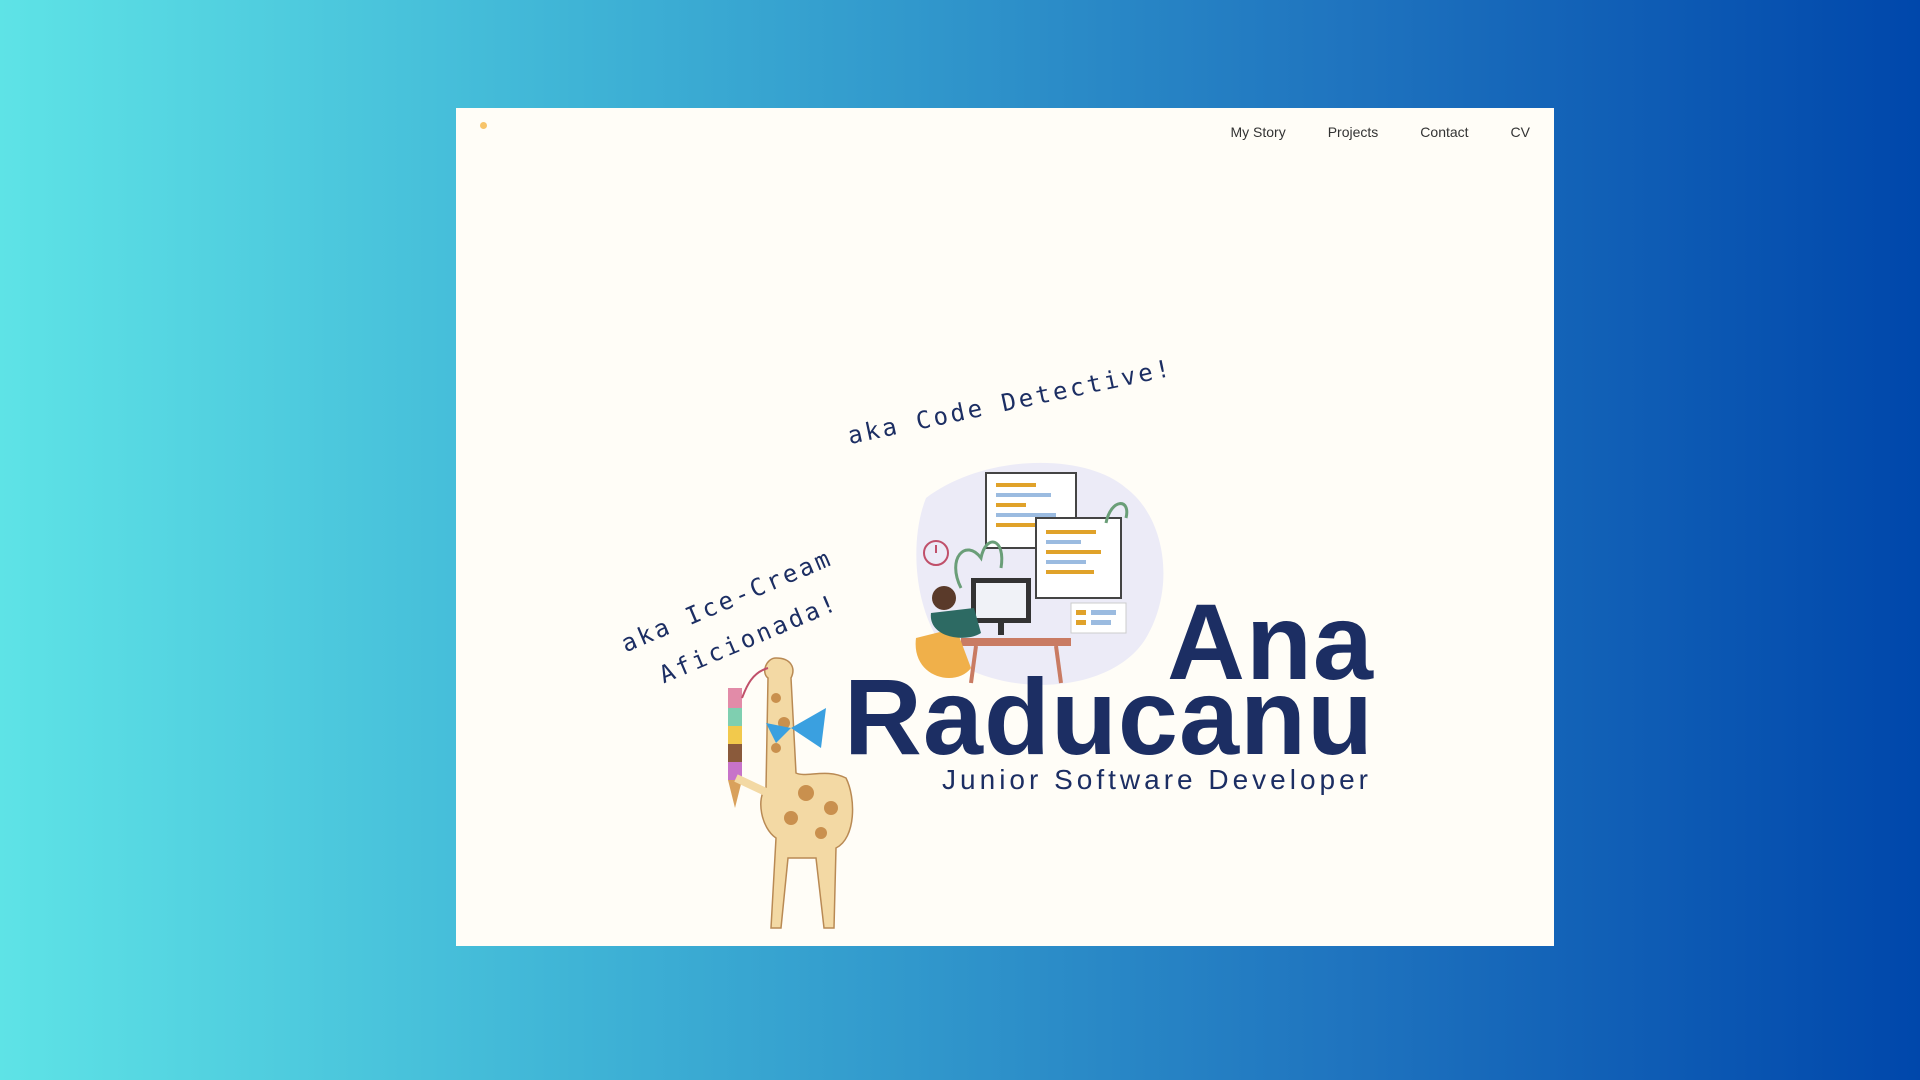 This screenshot has height=1080, width=1920. What do you see at coordinates (1010, 401) in the screenshot?
I see `aka-code-detective: aka Code Detective!` at bounding box center [1010, 401].